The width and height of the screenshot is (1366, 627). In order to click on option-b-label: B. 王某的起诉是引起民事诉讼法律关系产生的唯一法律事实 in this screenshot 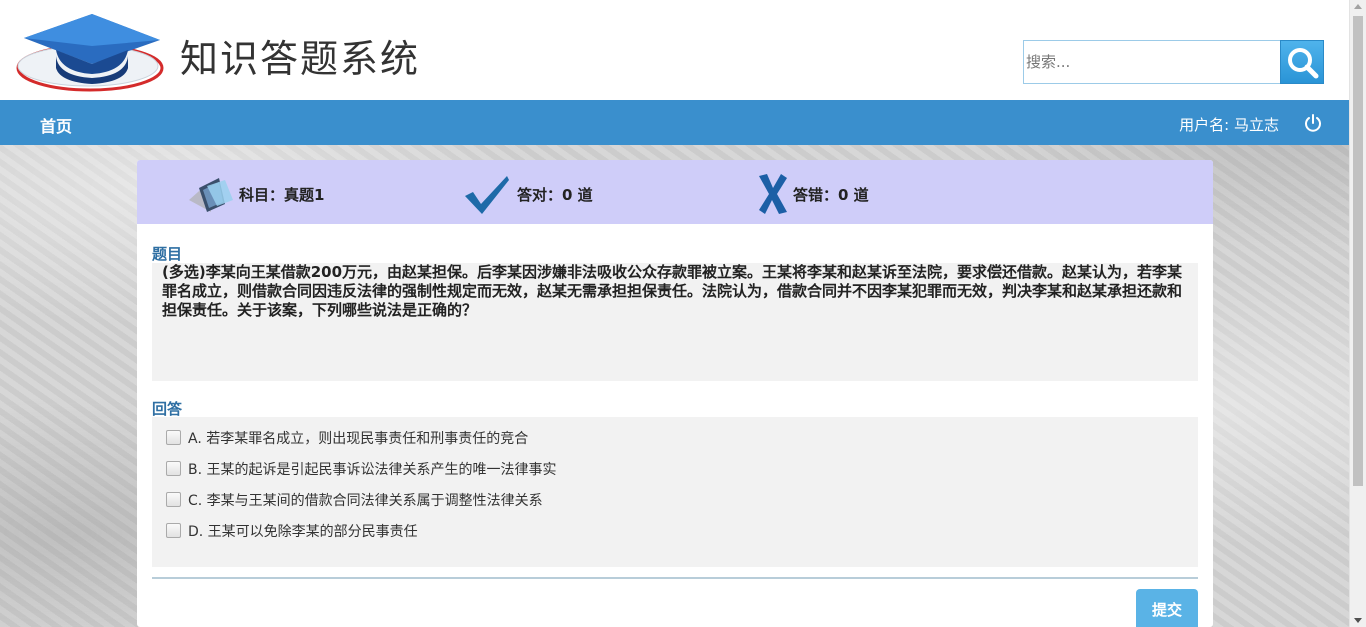, I will do `click(372, 470)`.